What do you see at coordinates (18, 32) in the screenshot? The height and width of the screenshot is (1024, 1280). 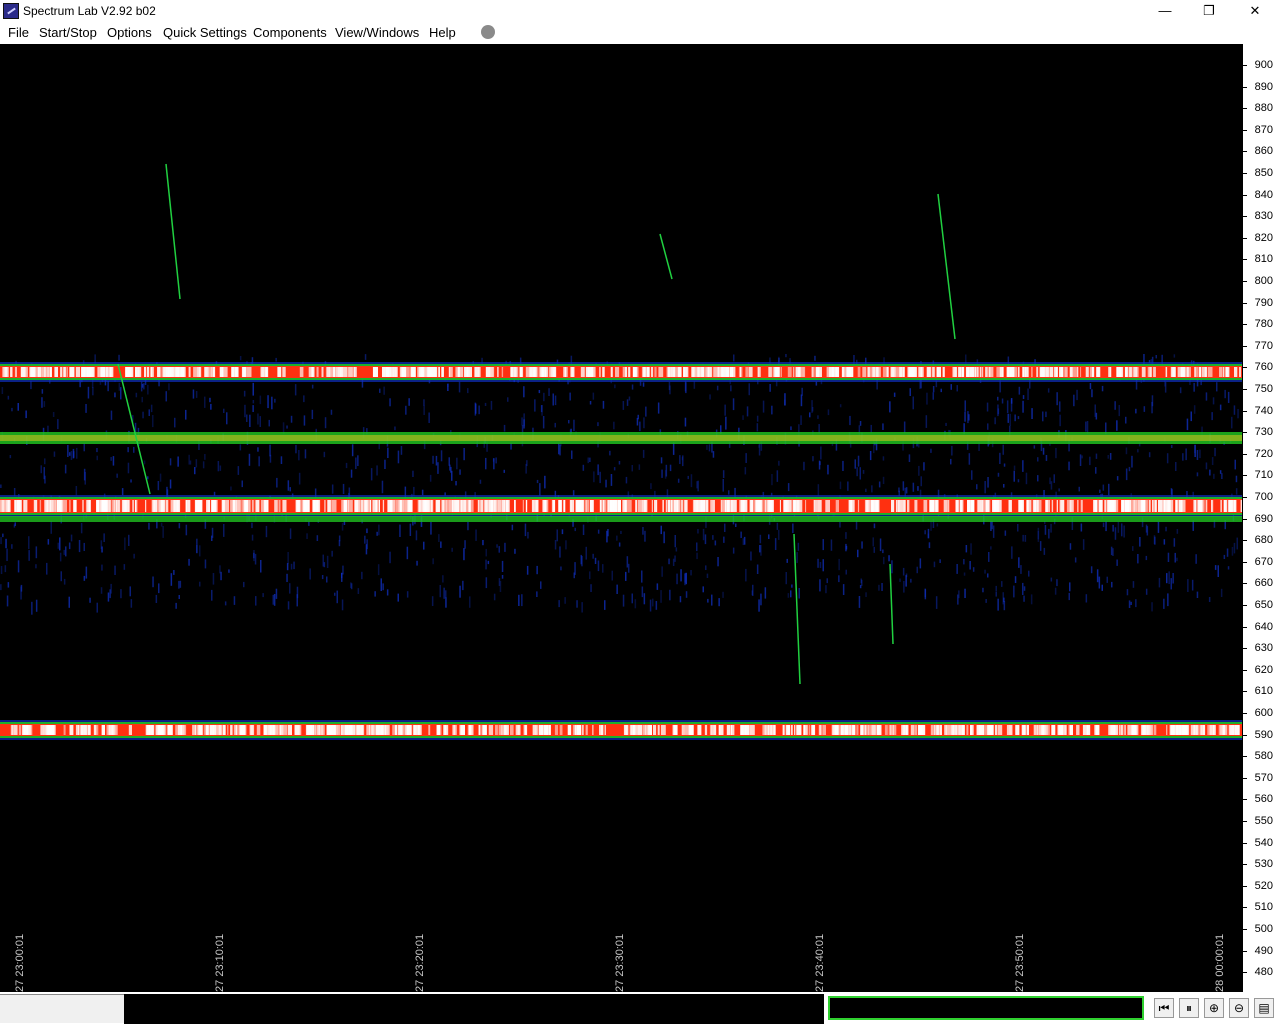 I see `menu-file: File` at bounding box center [18, 32].